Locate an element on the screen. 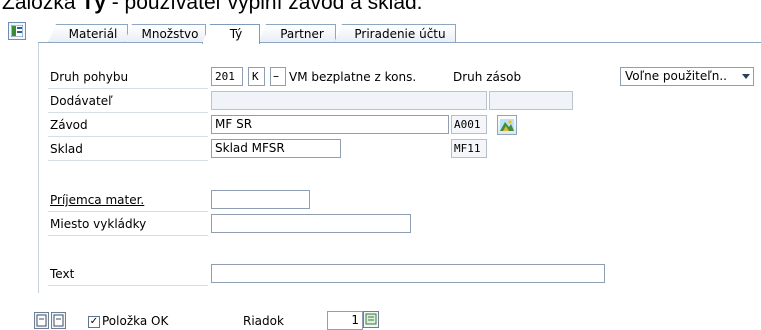  caption-prefix: Záložka is located at coordinates (42, 7).